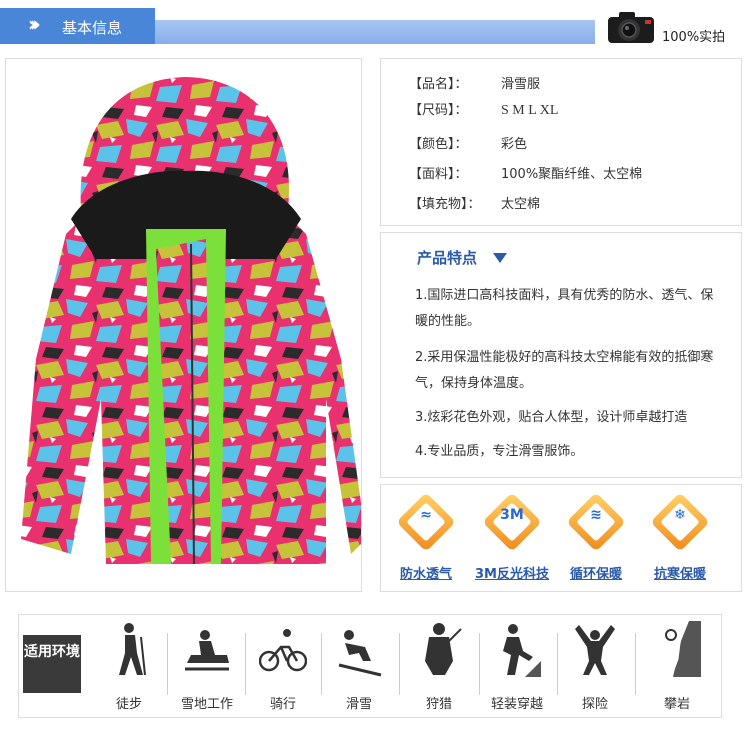  I want to click on feature-icon-3m: 3M 3M反光科技, so click(512, 537).